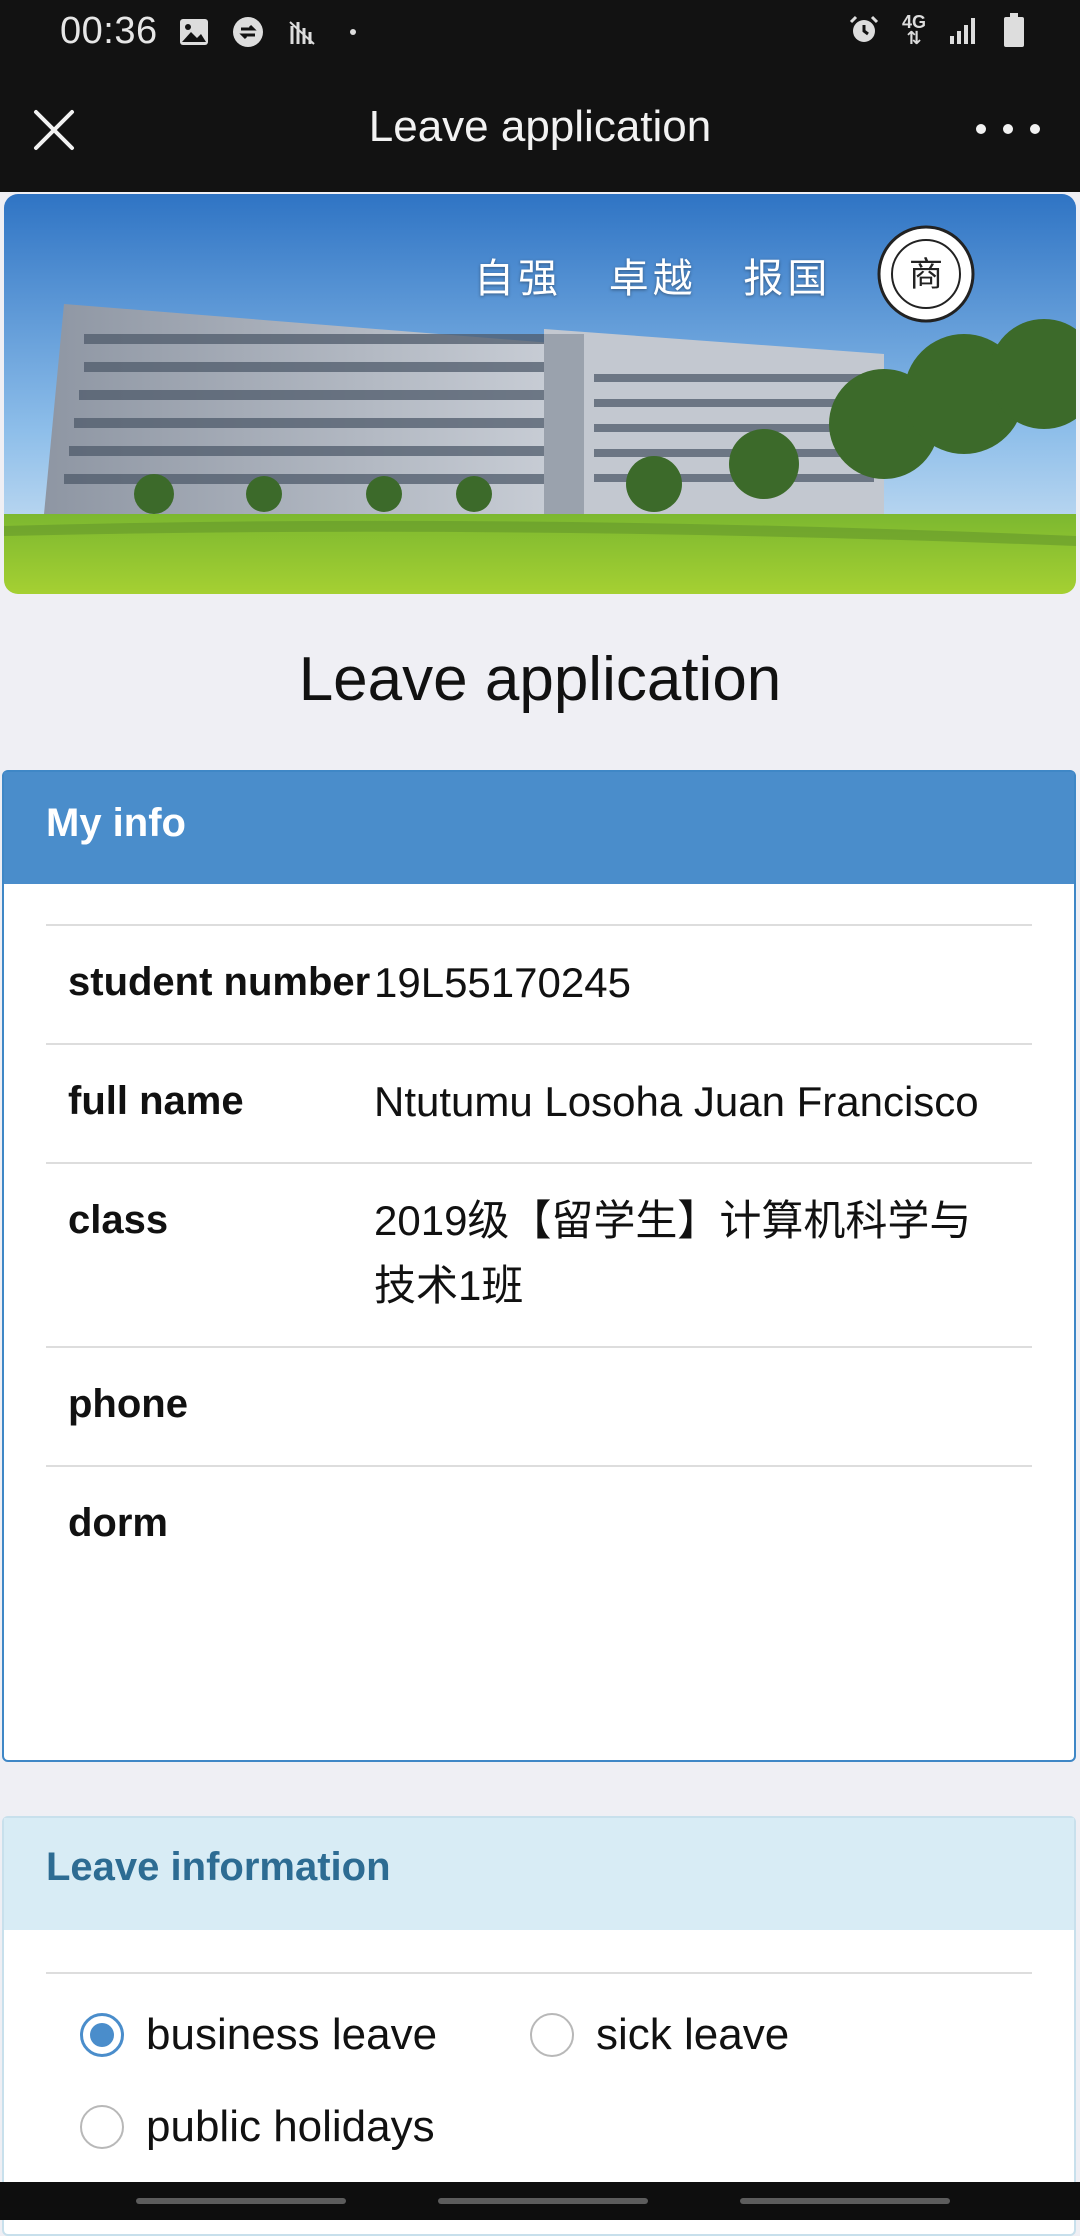 The width and height of the screenshot is (1080, 2236). I want to click on info-row-dorm: dorm, so click(539, 1525).